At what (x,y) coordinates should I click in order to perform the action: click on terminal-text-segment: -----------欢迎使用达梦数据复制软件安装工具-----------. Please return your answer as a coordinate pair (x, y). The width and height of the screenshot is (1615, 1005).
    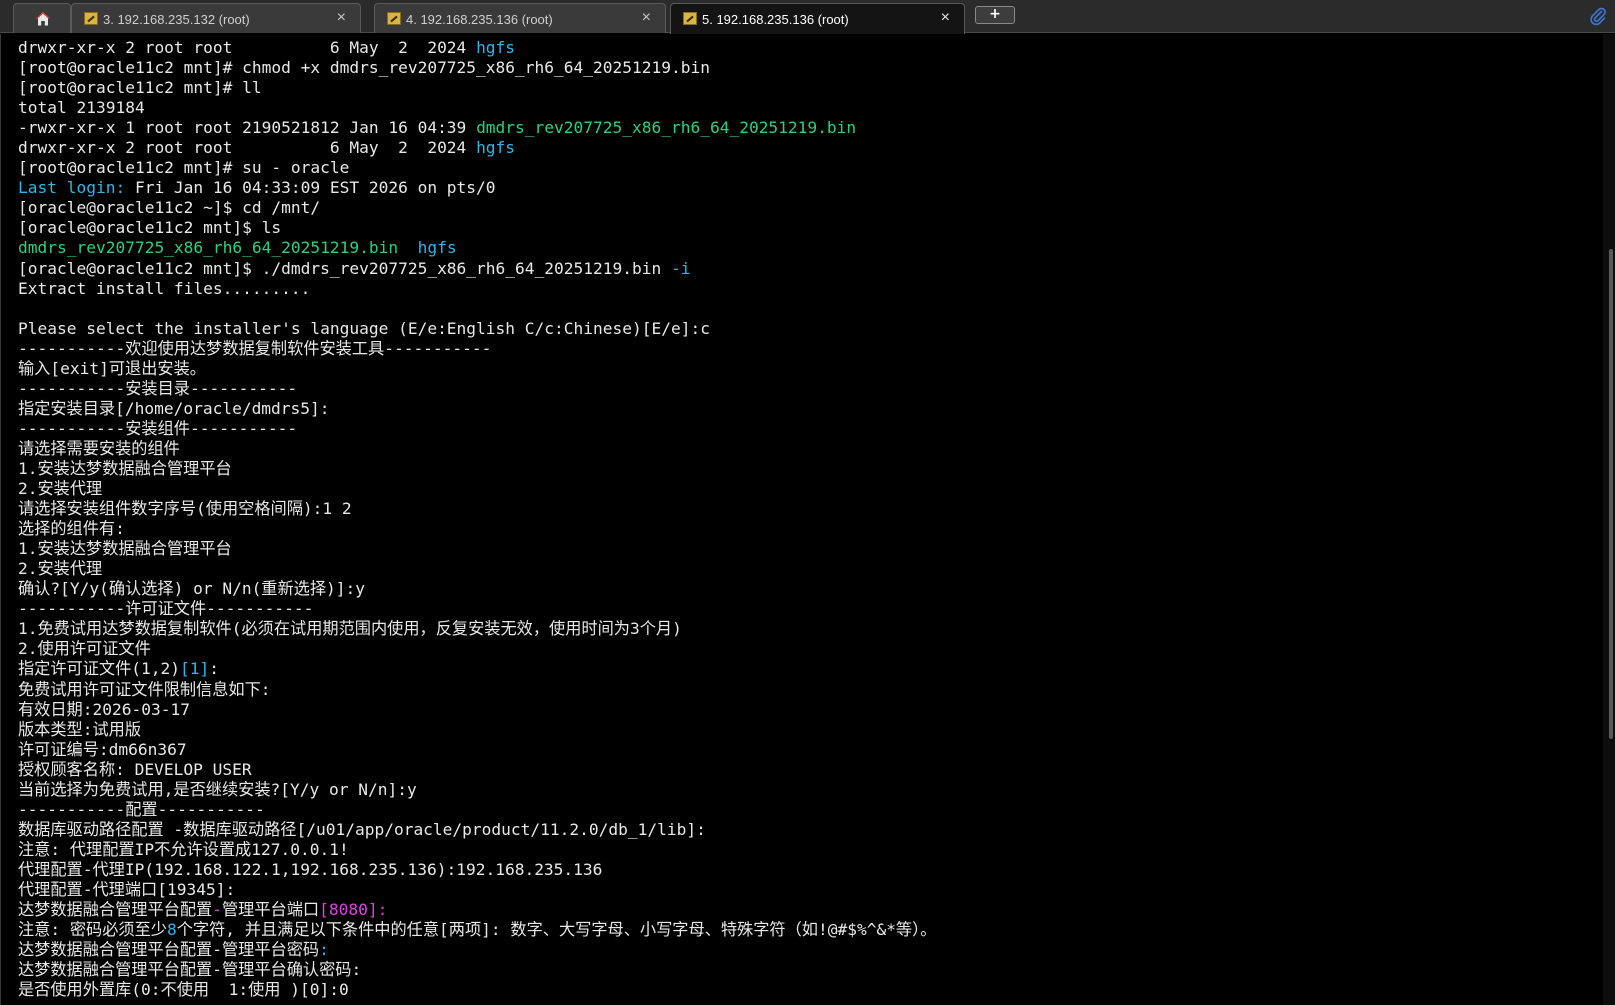
    Looking at the image, I should click on (255, 348).